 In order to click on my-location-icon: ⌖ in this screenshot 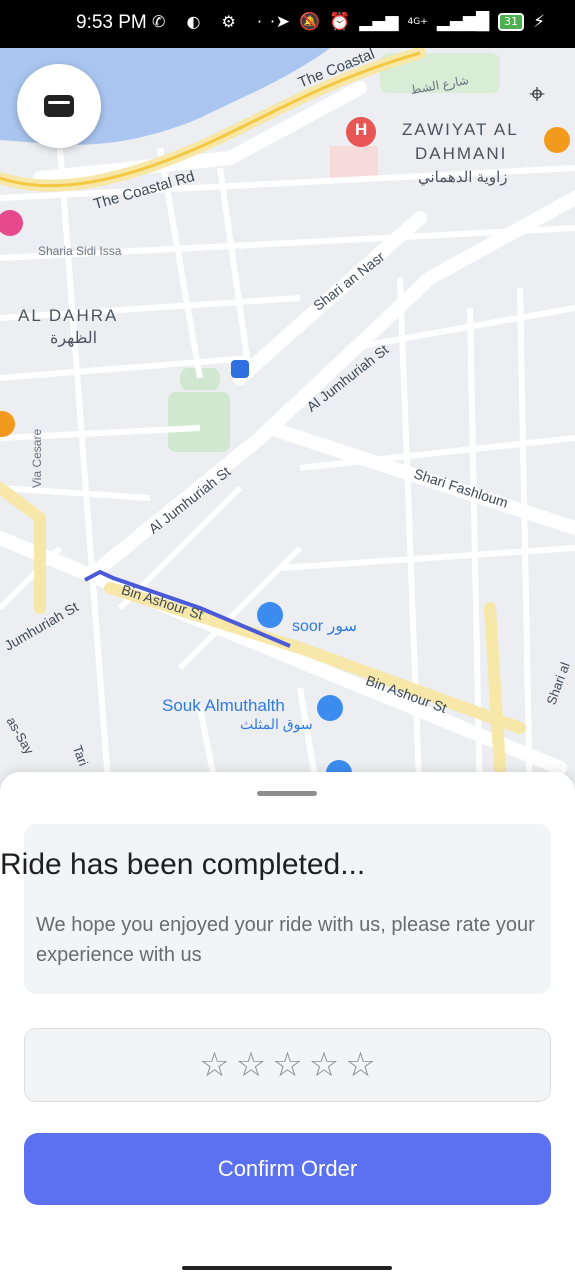, I will do `click(537, 94)`.